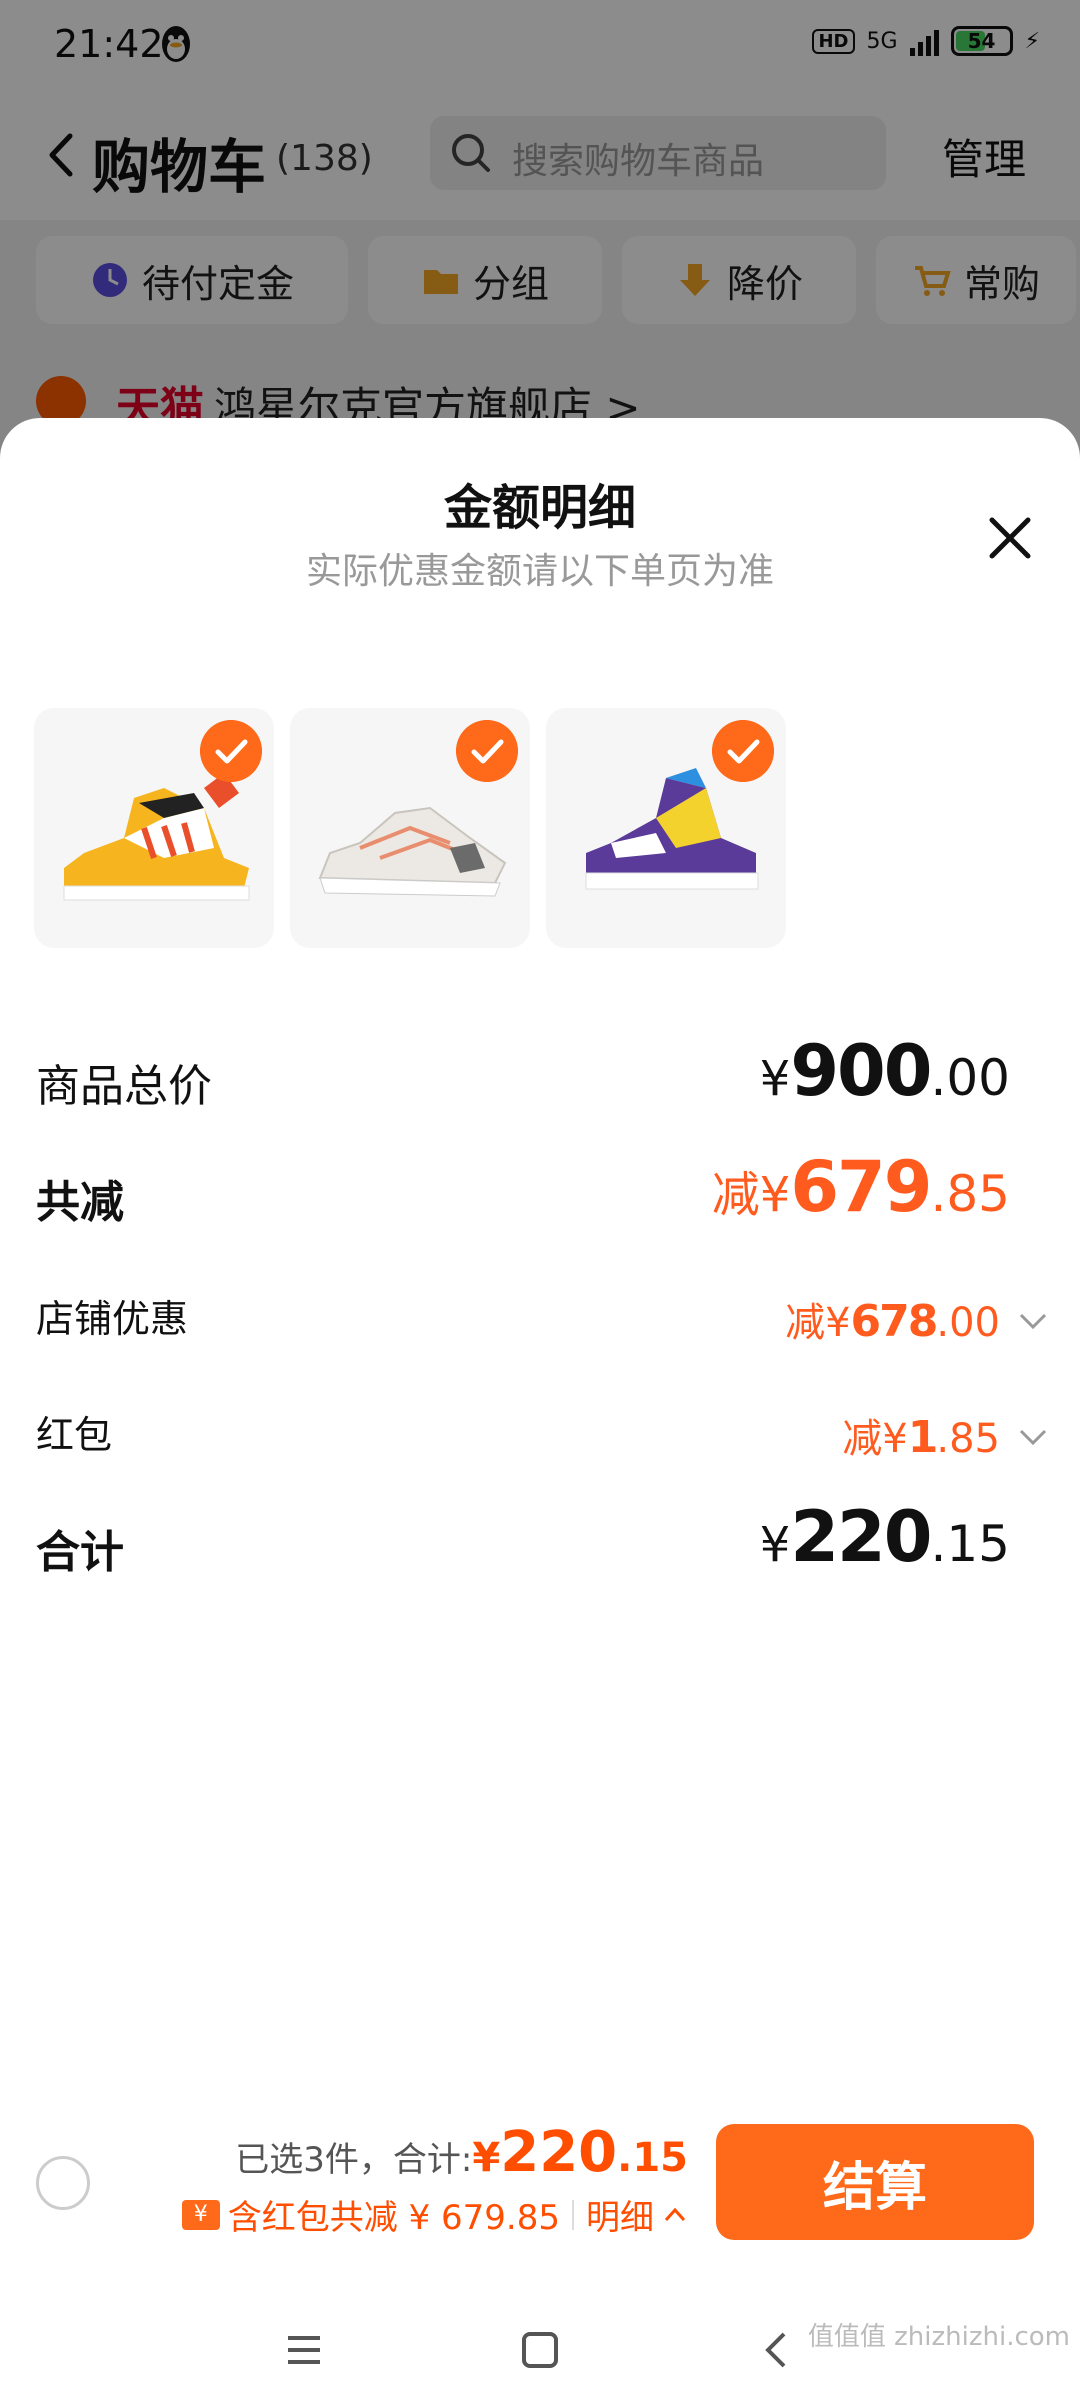 The width and height of the screenshot is (1080, 2400). Describe the element at coordinates (80, 1202) in the screenshot. I see `row-label: 共减` at that location.